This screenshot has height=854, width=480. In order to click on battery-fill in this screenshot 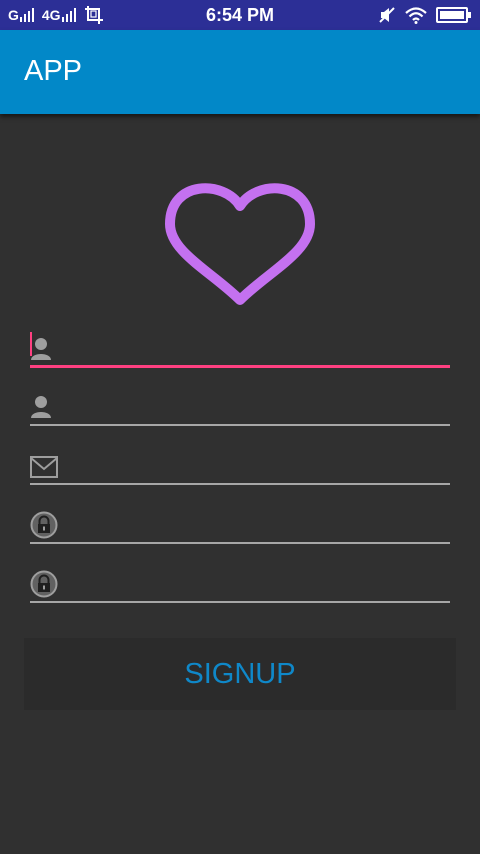, I will do `click(452, 15)`.